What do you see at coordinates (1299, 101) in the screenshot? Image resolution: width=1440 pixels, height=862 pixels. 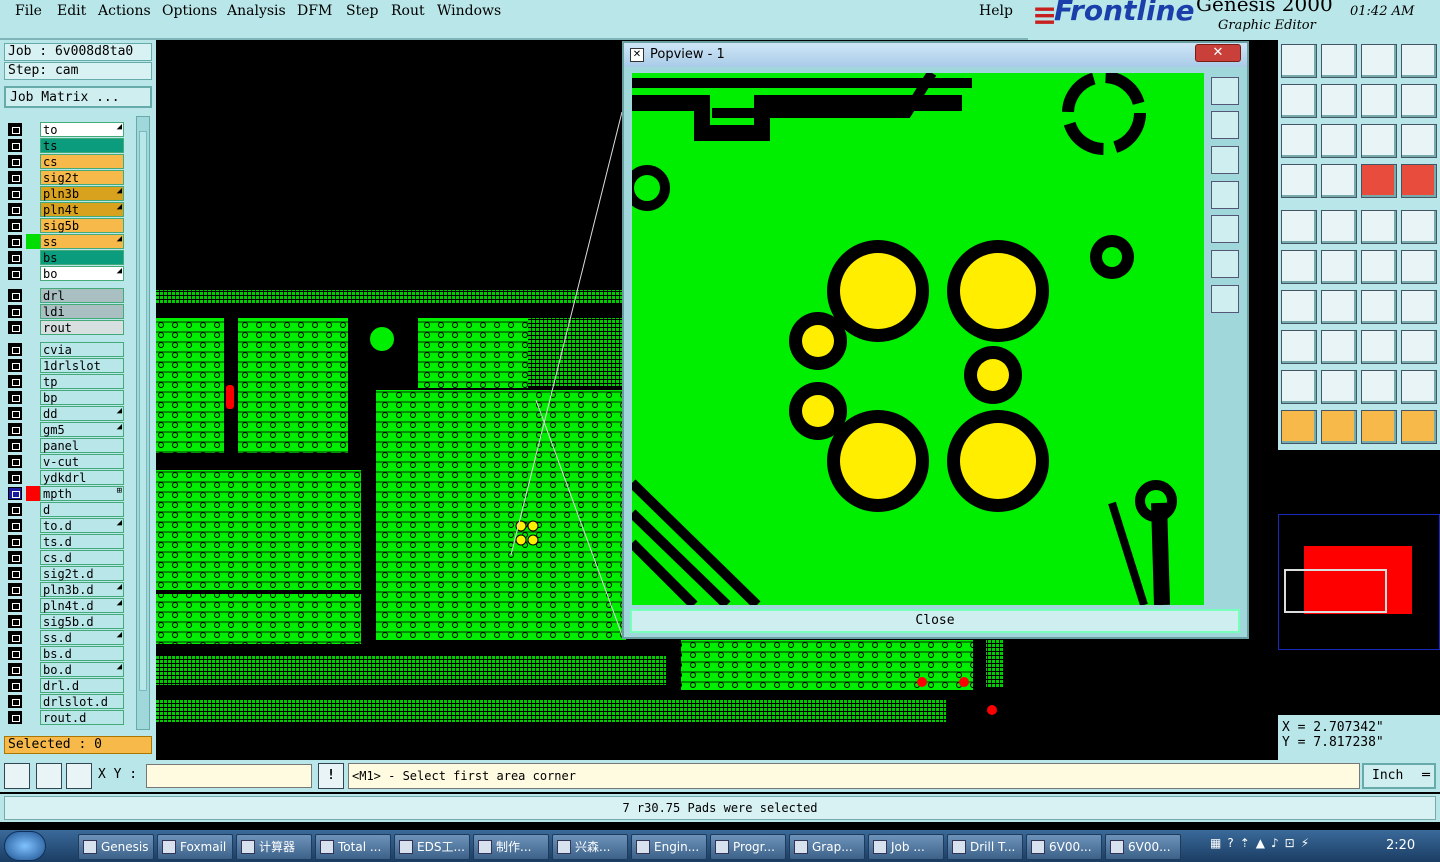 I see `zoom-back-icon` at bounding box center [1299, 101].